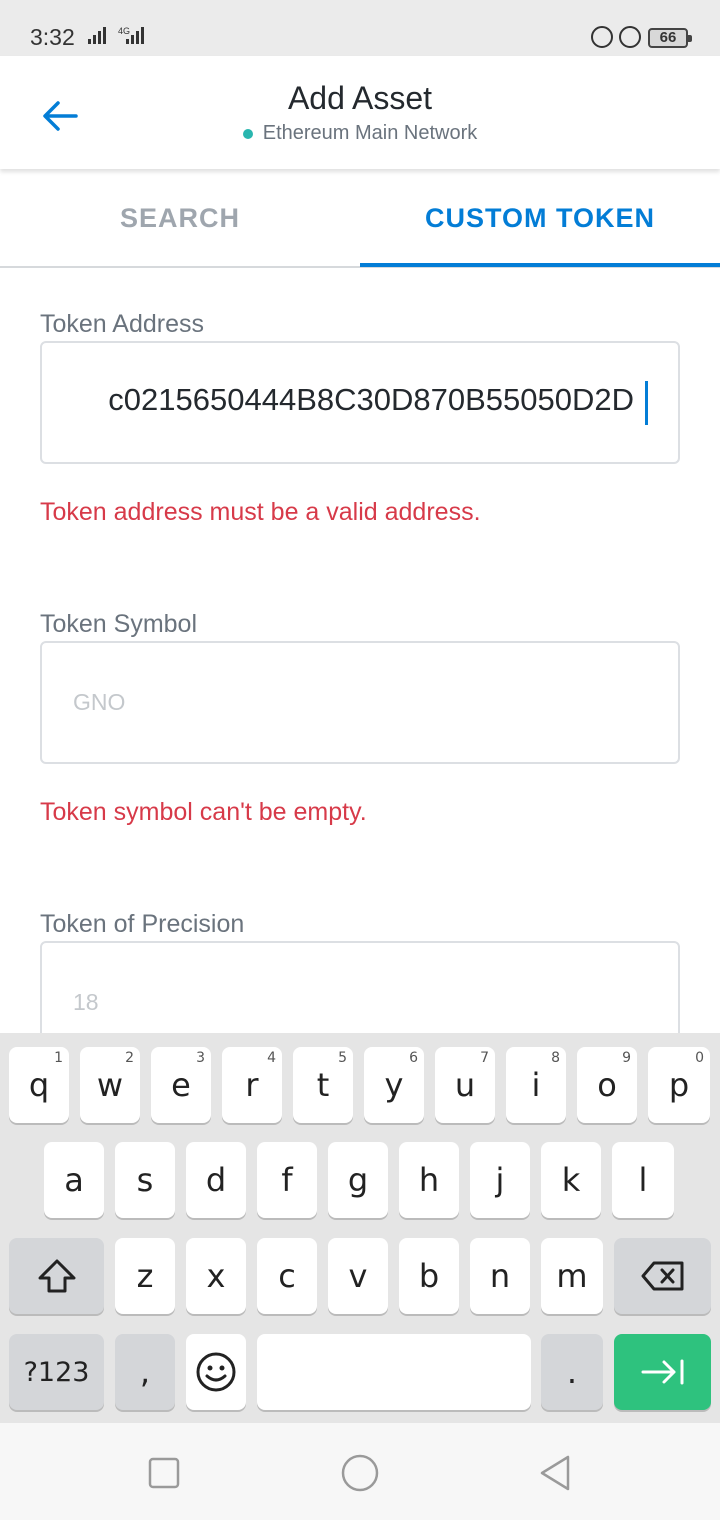  Describe the element at coordinates (119, 624) in the screenshot. I see `token-symbol-label: Token Symbol` at that location.